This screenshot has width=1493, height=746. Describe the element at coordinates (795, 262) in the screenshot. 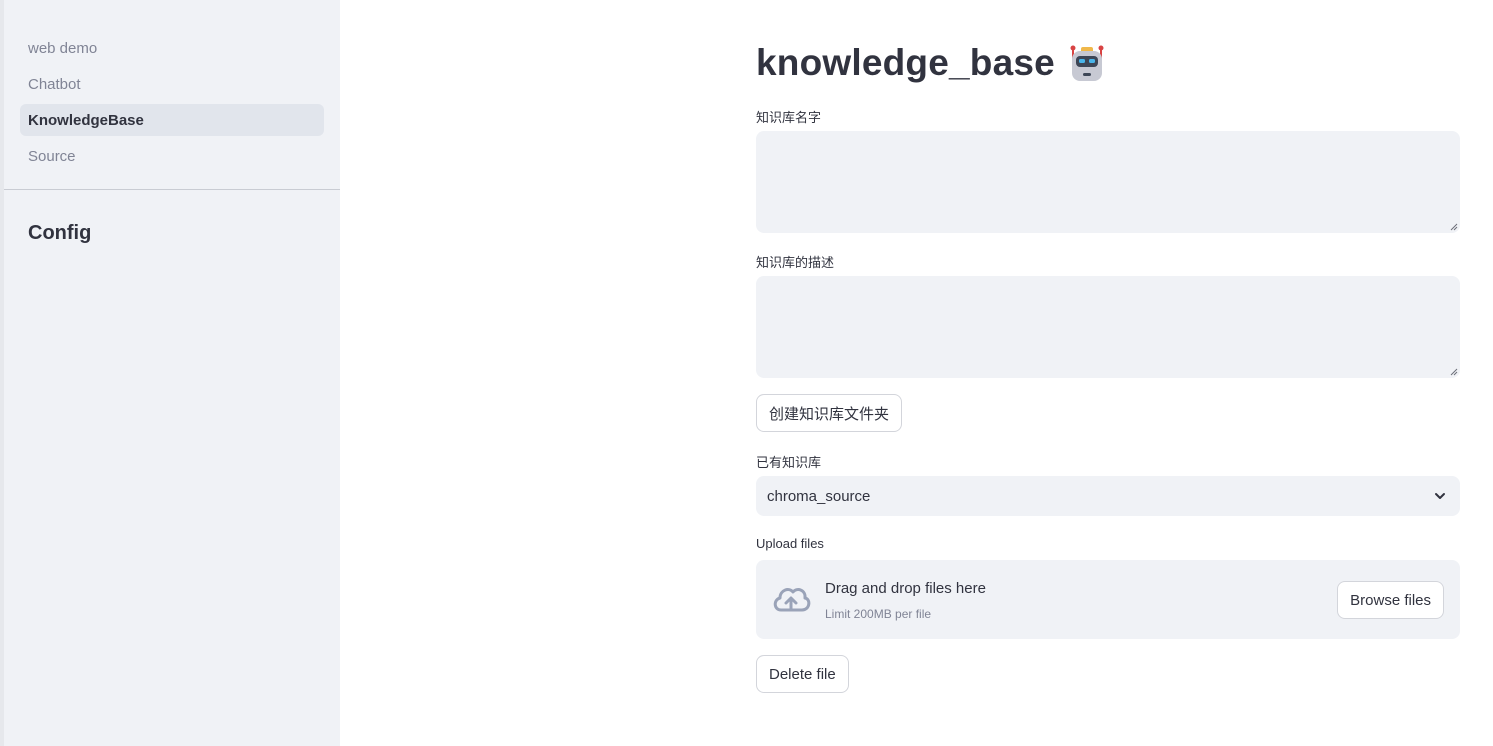

I see `kb-desc-label: 知识库的描述` at that location.